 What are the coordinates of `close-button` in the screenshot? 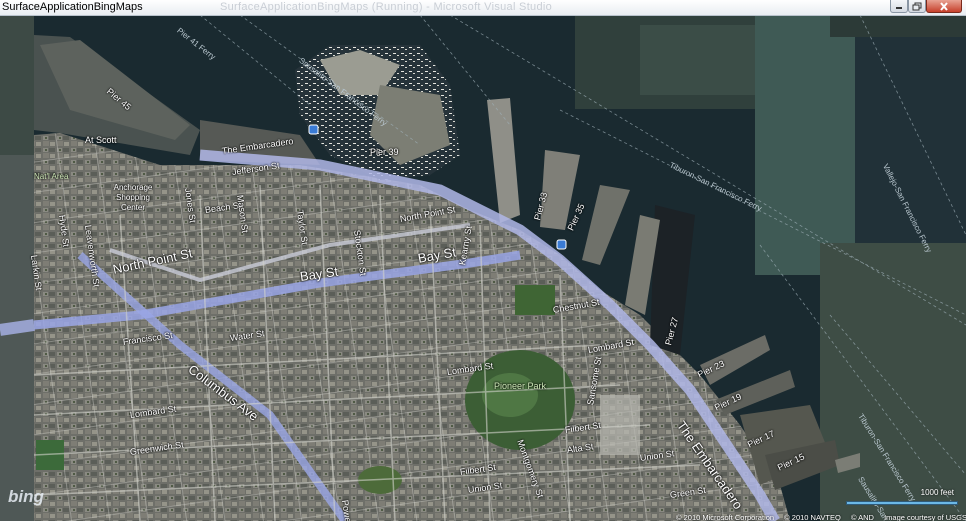 It's located at (944, 6).